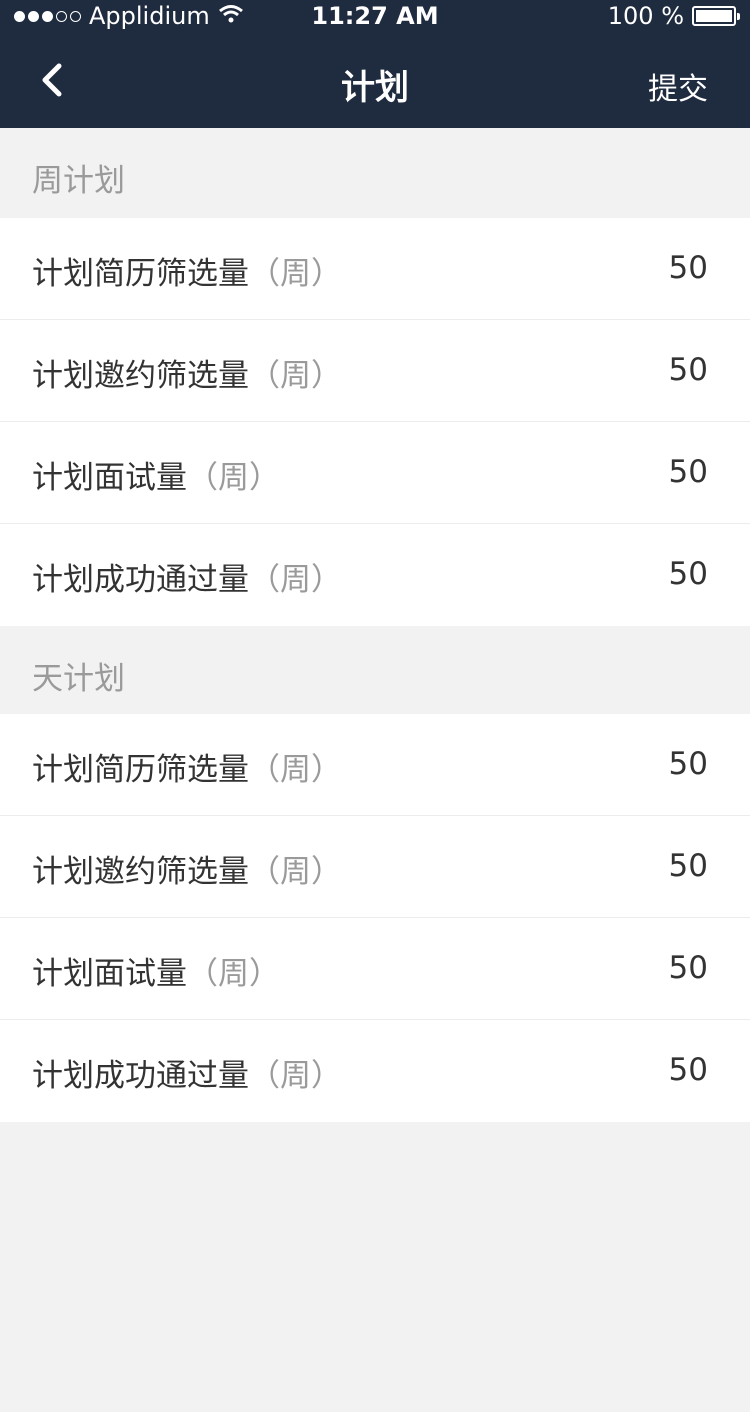 This screenshot has height=1412, width=750. What do you see at coordinates (645, 16) in the screenshot?
I see `battery-percent: 100 %` at bounding box center [645, 16].